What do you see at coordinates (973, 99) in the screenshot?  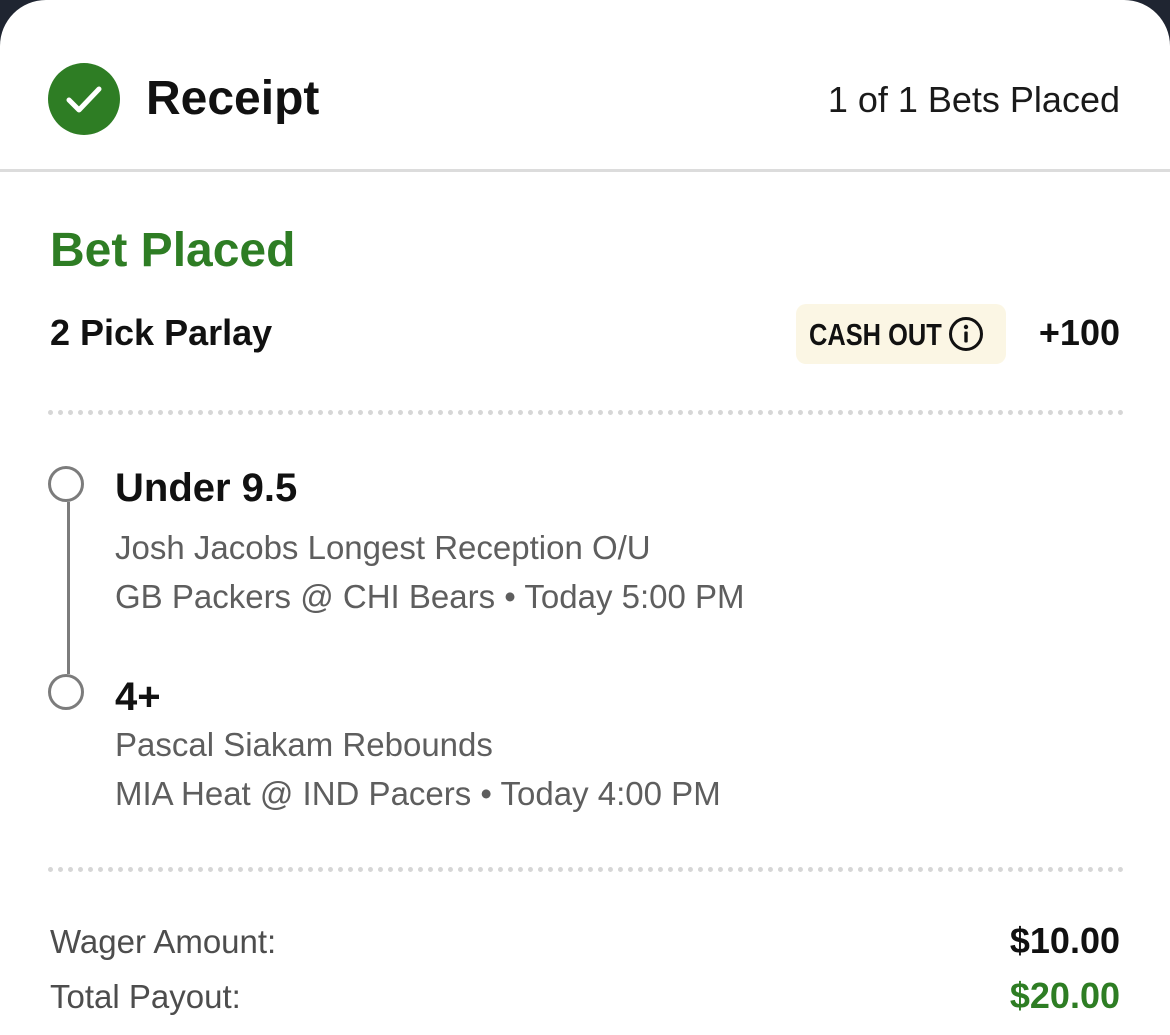 I see `bets-placed-count: 1 of 1 Bets Placed` at bounding box center [973, 99].